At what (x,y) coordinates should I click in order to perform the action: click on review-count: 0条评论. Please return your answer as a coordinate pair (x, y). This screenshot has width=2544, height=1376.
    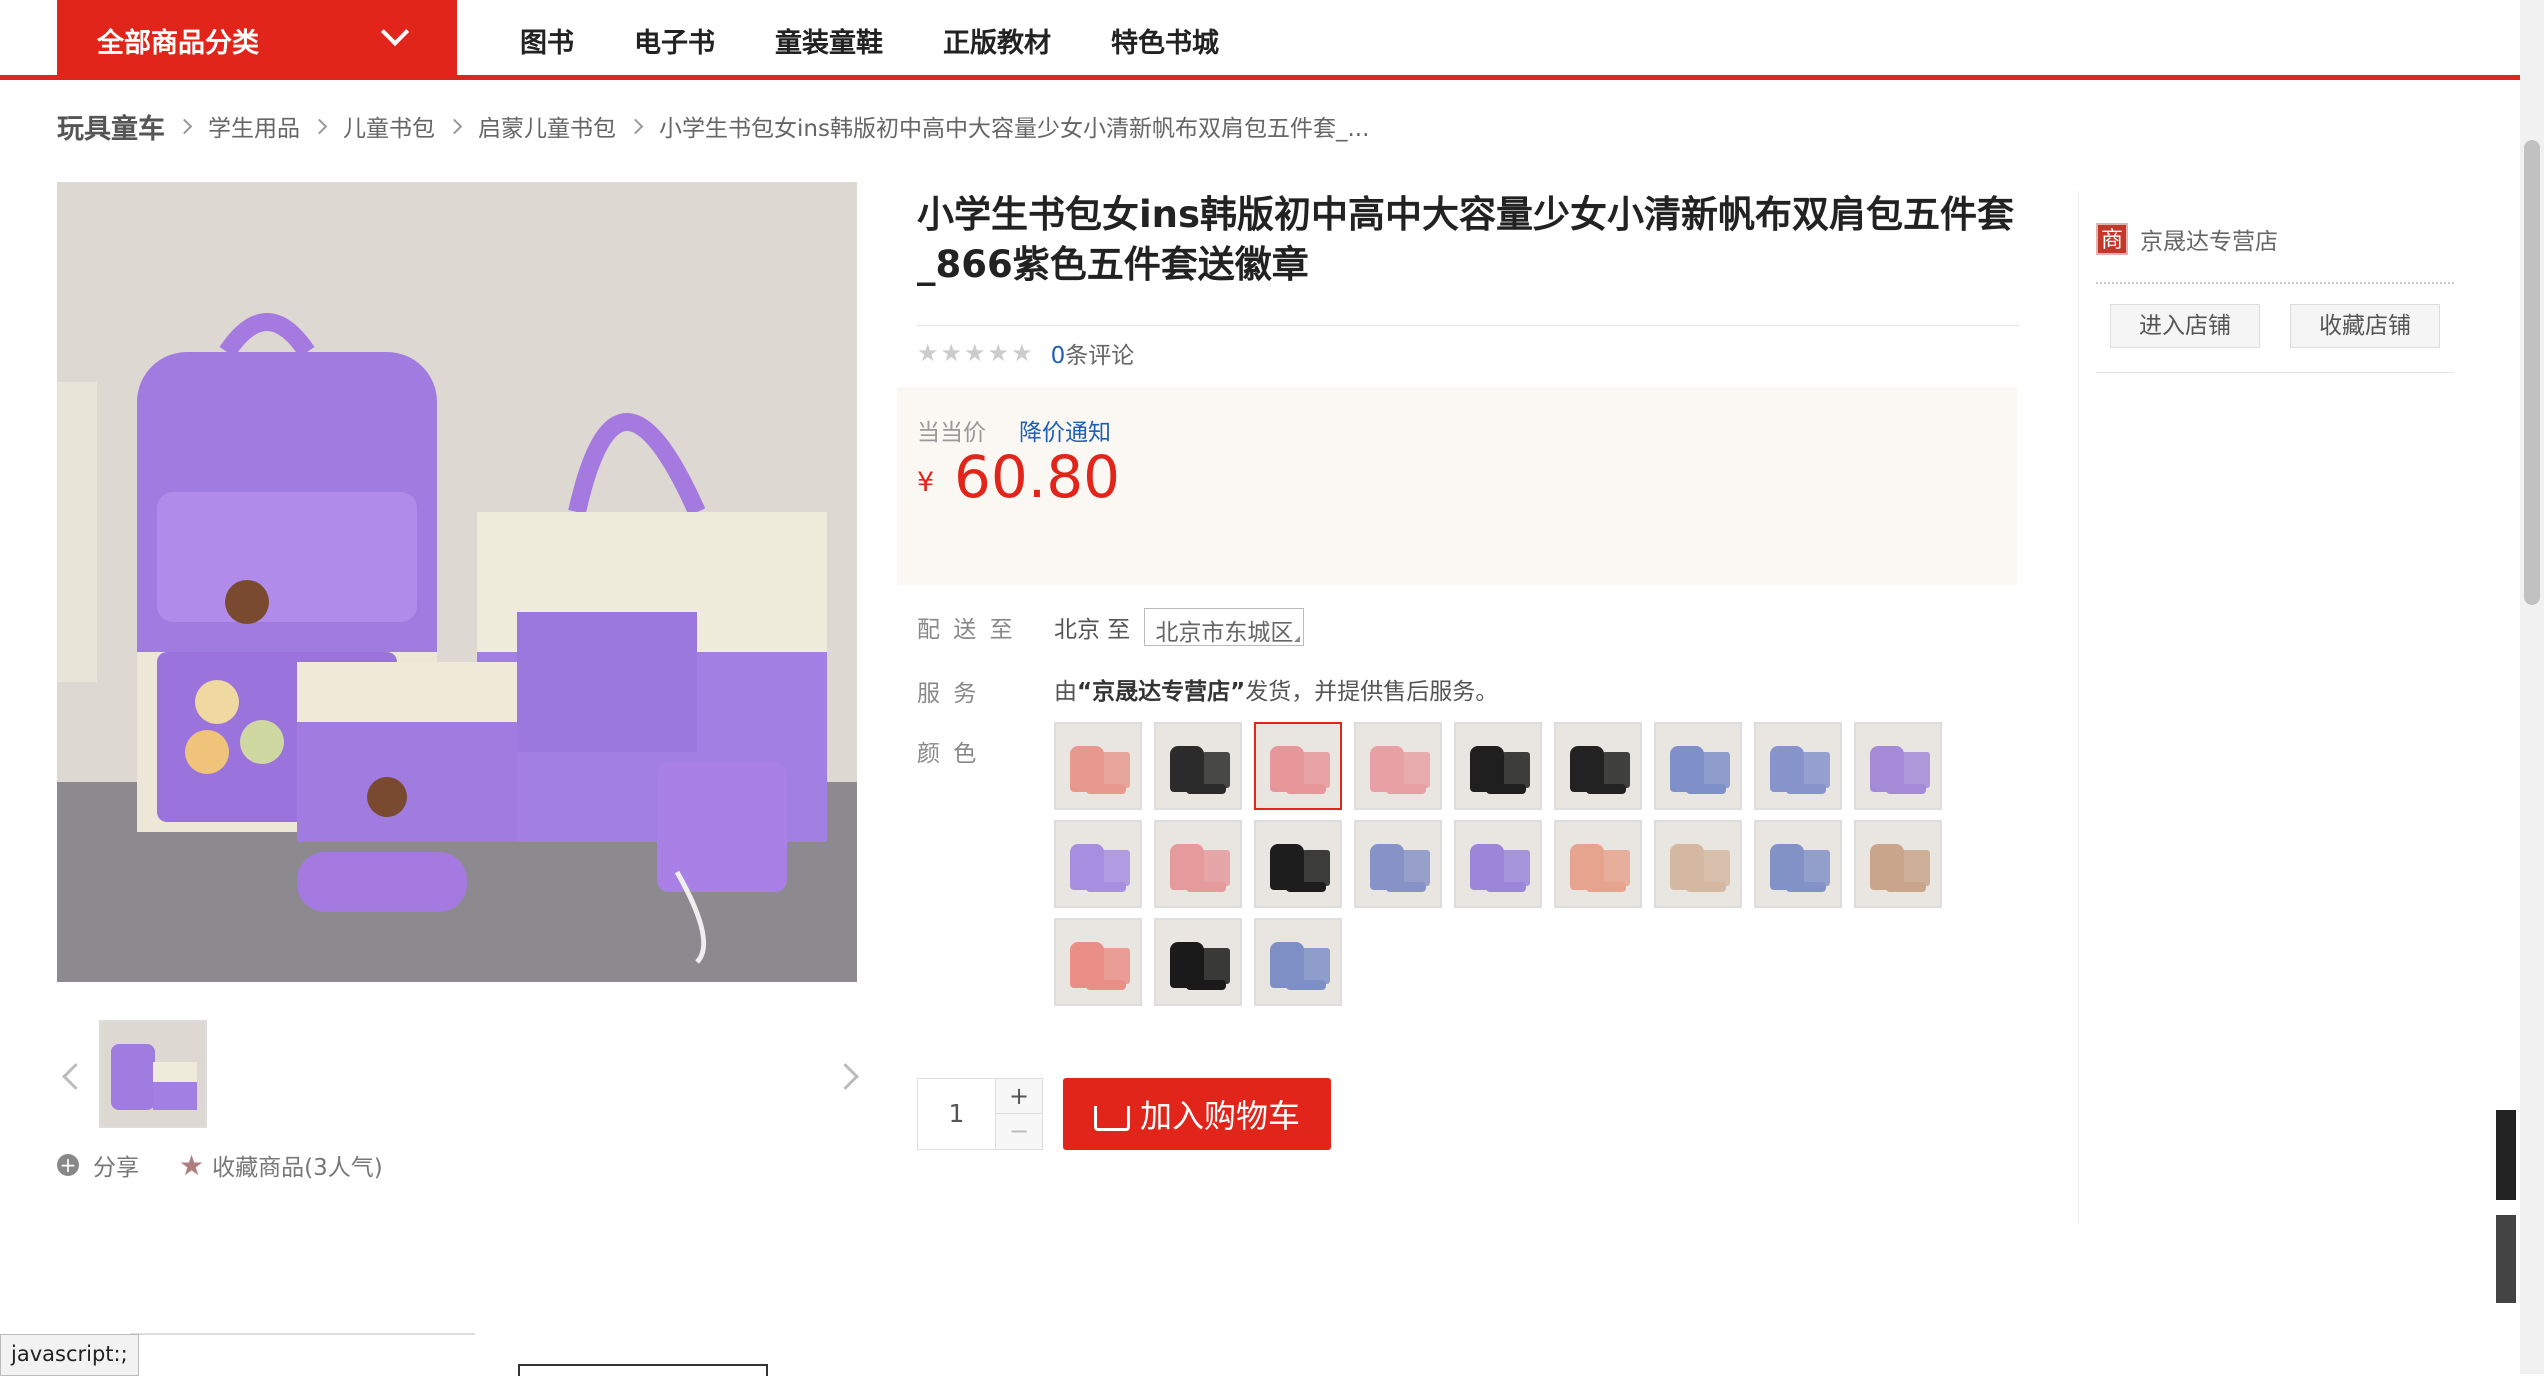
    Looking at the image, I should click on (1093, 353).